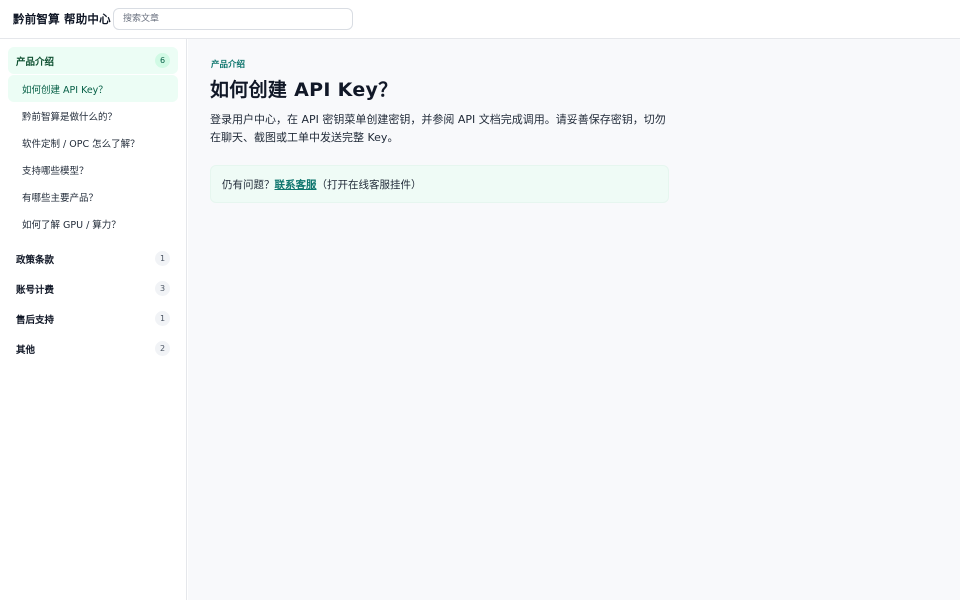  I want to click on category-label: 其他, so click(26, 350).